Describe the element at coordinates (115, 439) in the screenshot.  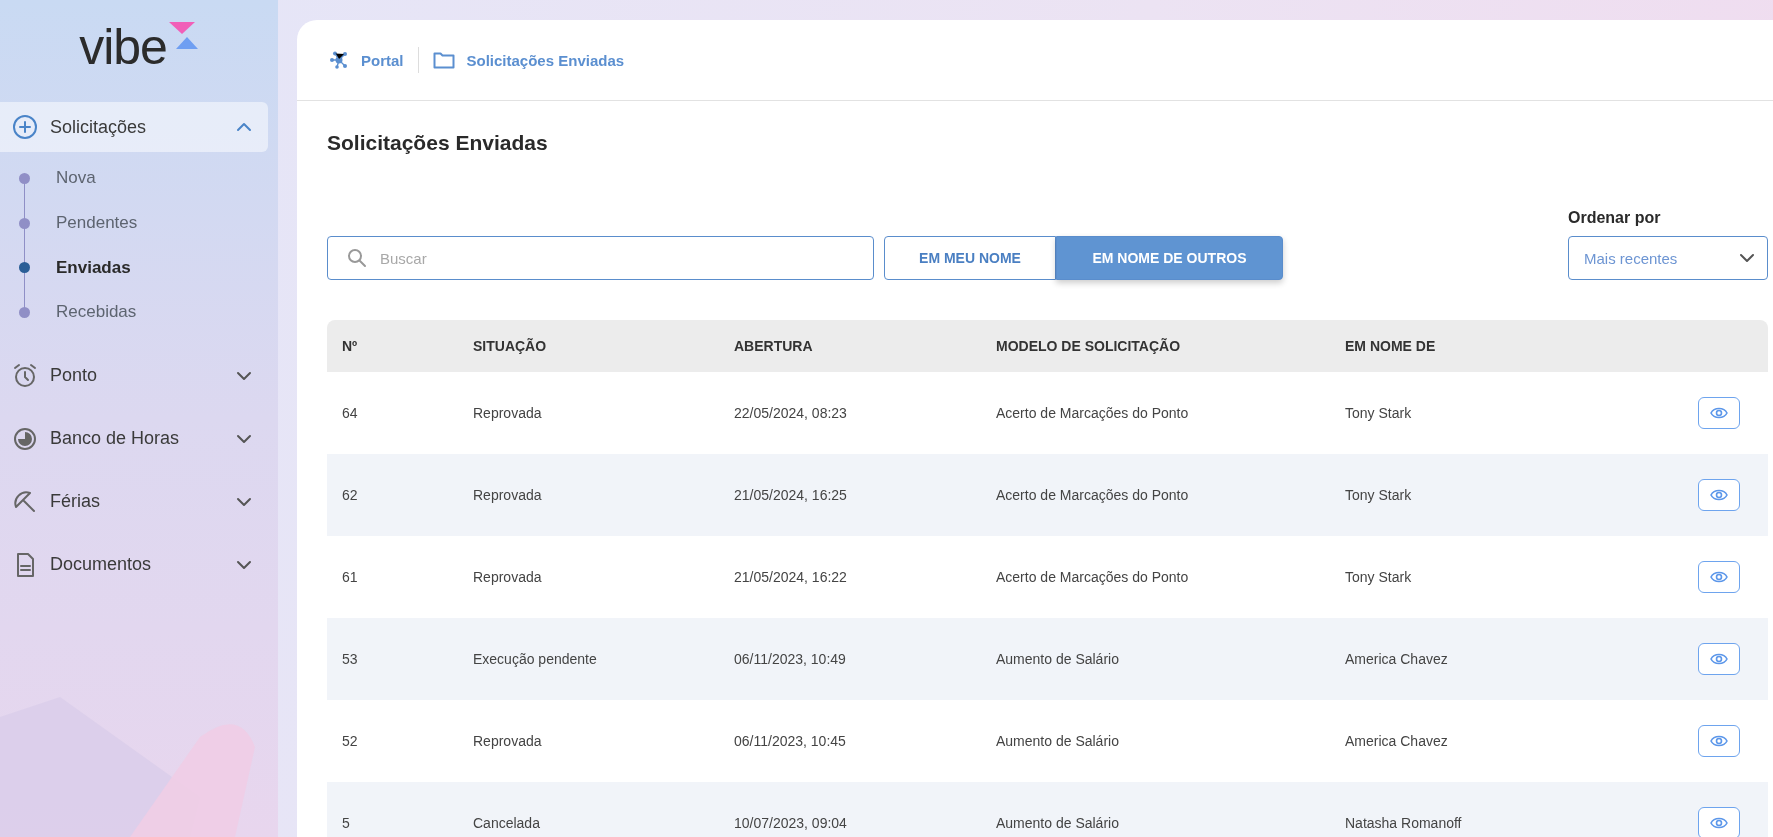
I see `section-label: Banco de Horas` at that location.